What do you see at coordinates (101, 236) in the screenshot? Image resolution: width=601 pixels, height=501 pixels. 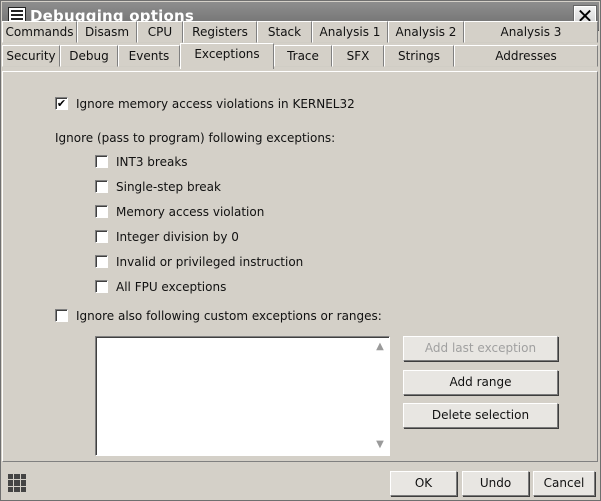 I see `integer-division-checkbox` at bounding box center [101, 236].